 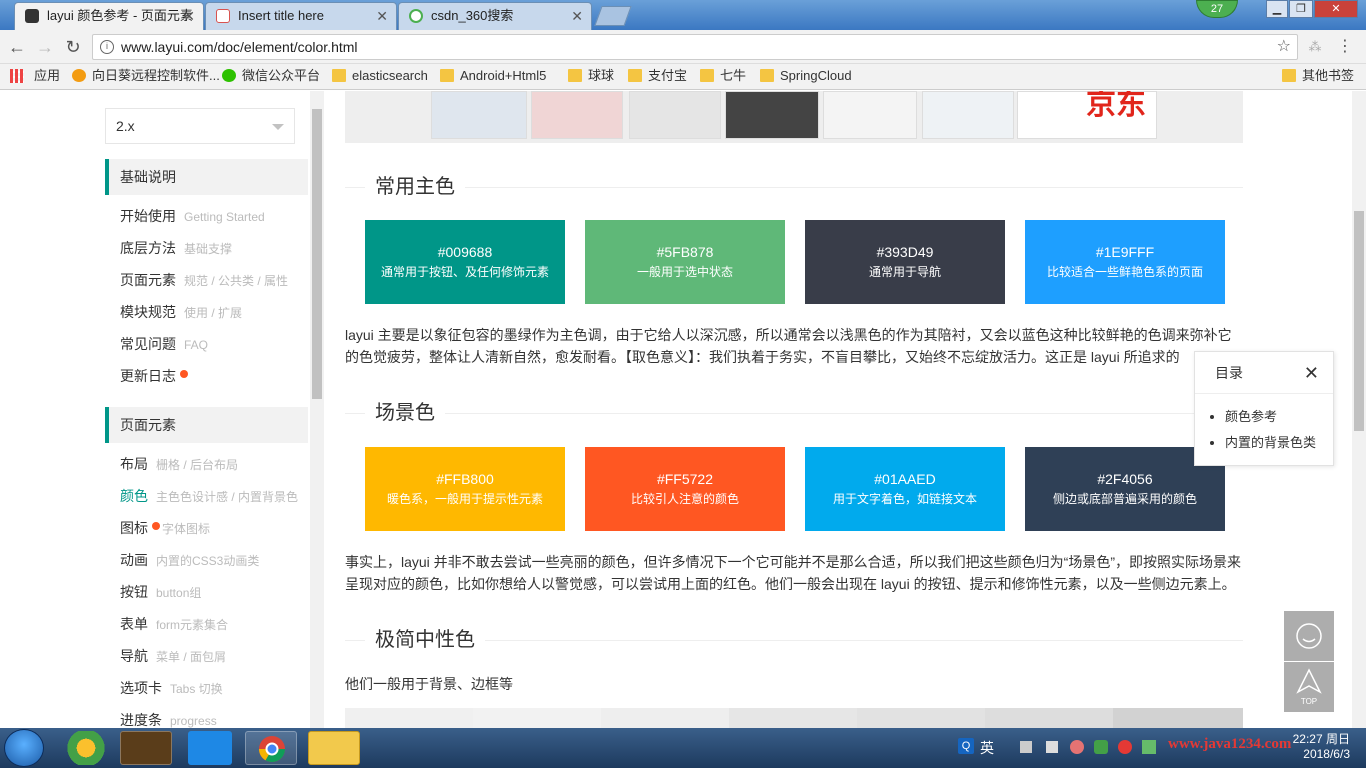 I want to click on java-ide-icon, so click(x=146, y=748).